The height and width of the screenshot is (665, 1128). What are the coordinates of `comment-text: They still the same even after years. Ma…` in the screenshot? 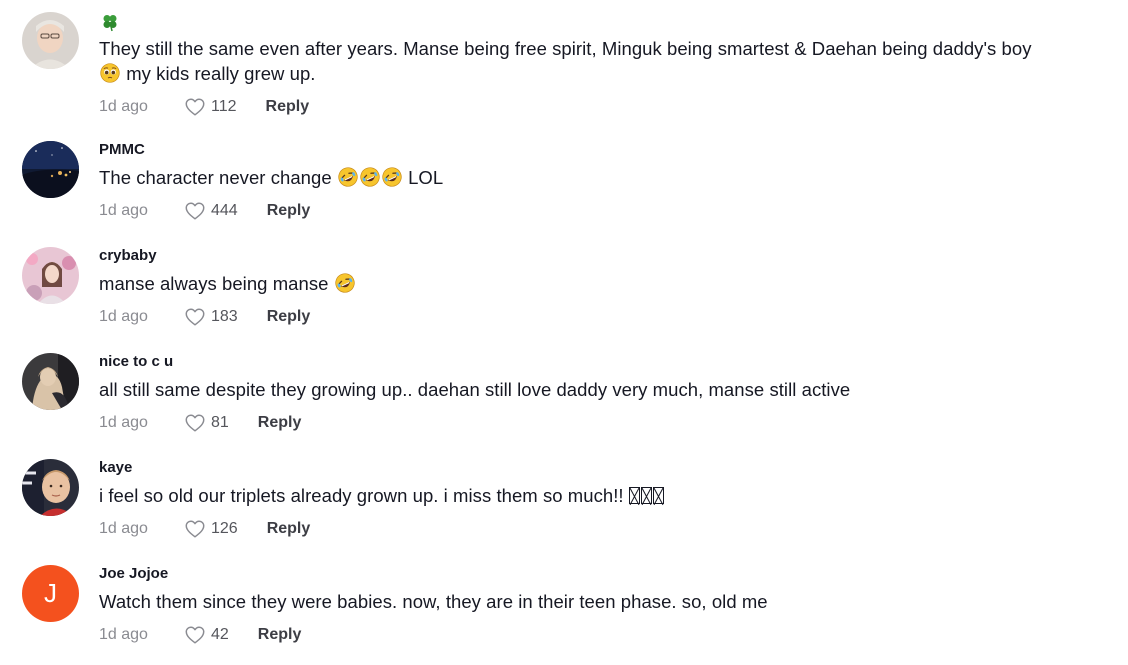 It's located at (604, 61).